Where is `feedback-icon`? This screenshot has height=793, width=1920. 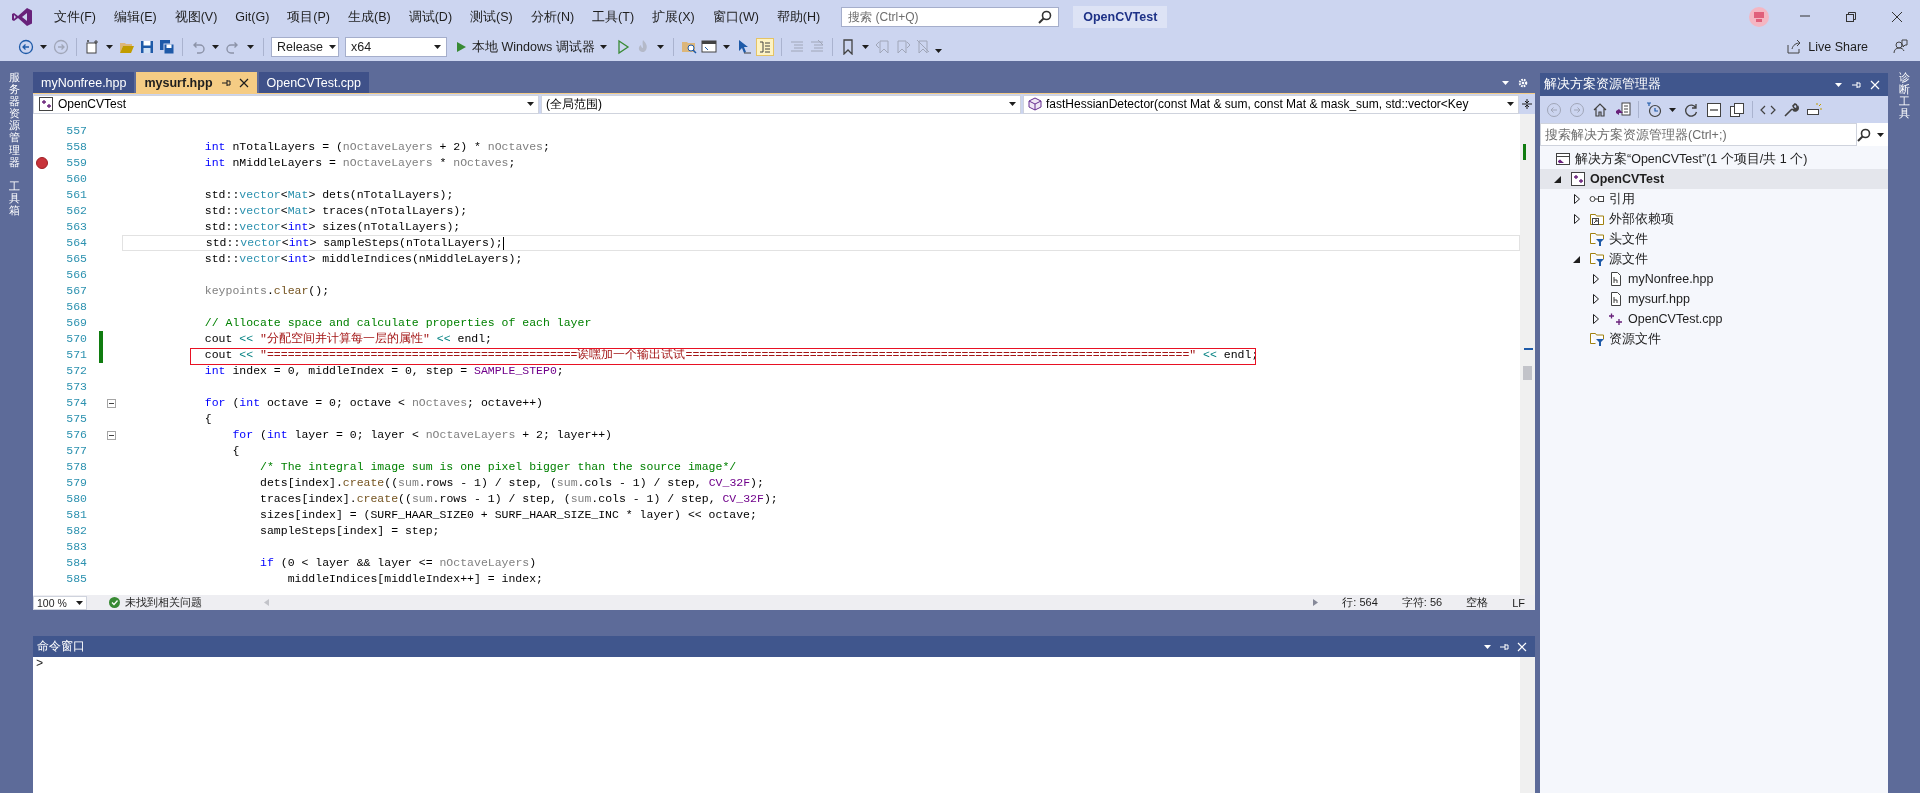 feedback-icon is located at coordinates (1900, 47).